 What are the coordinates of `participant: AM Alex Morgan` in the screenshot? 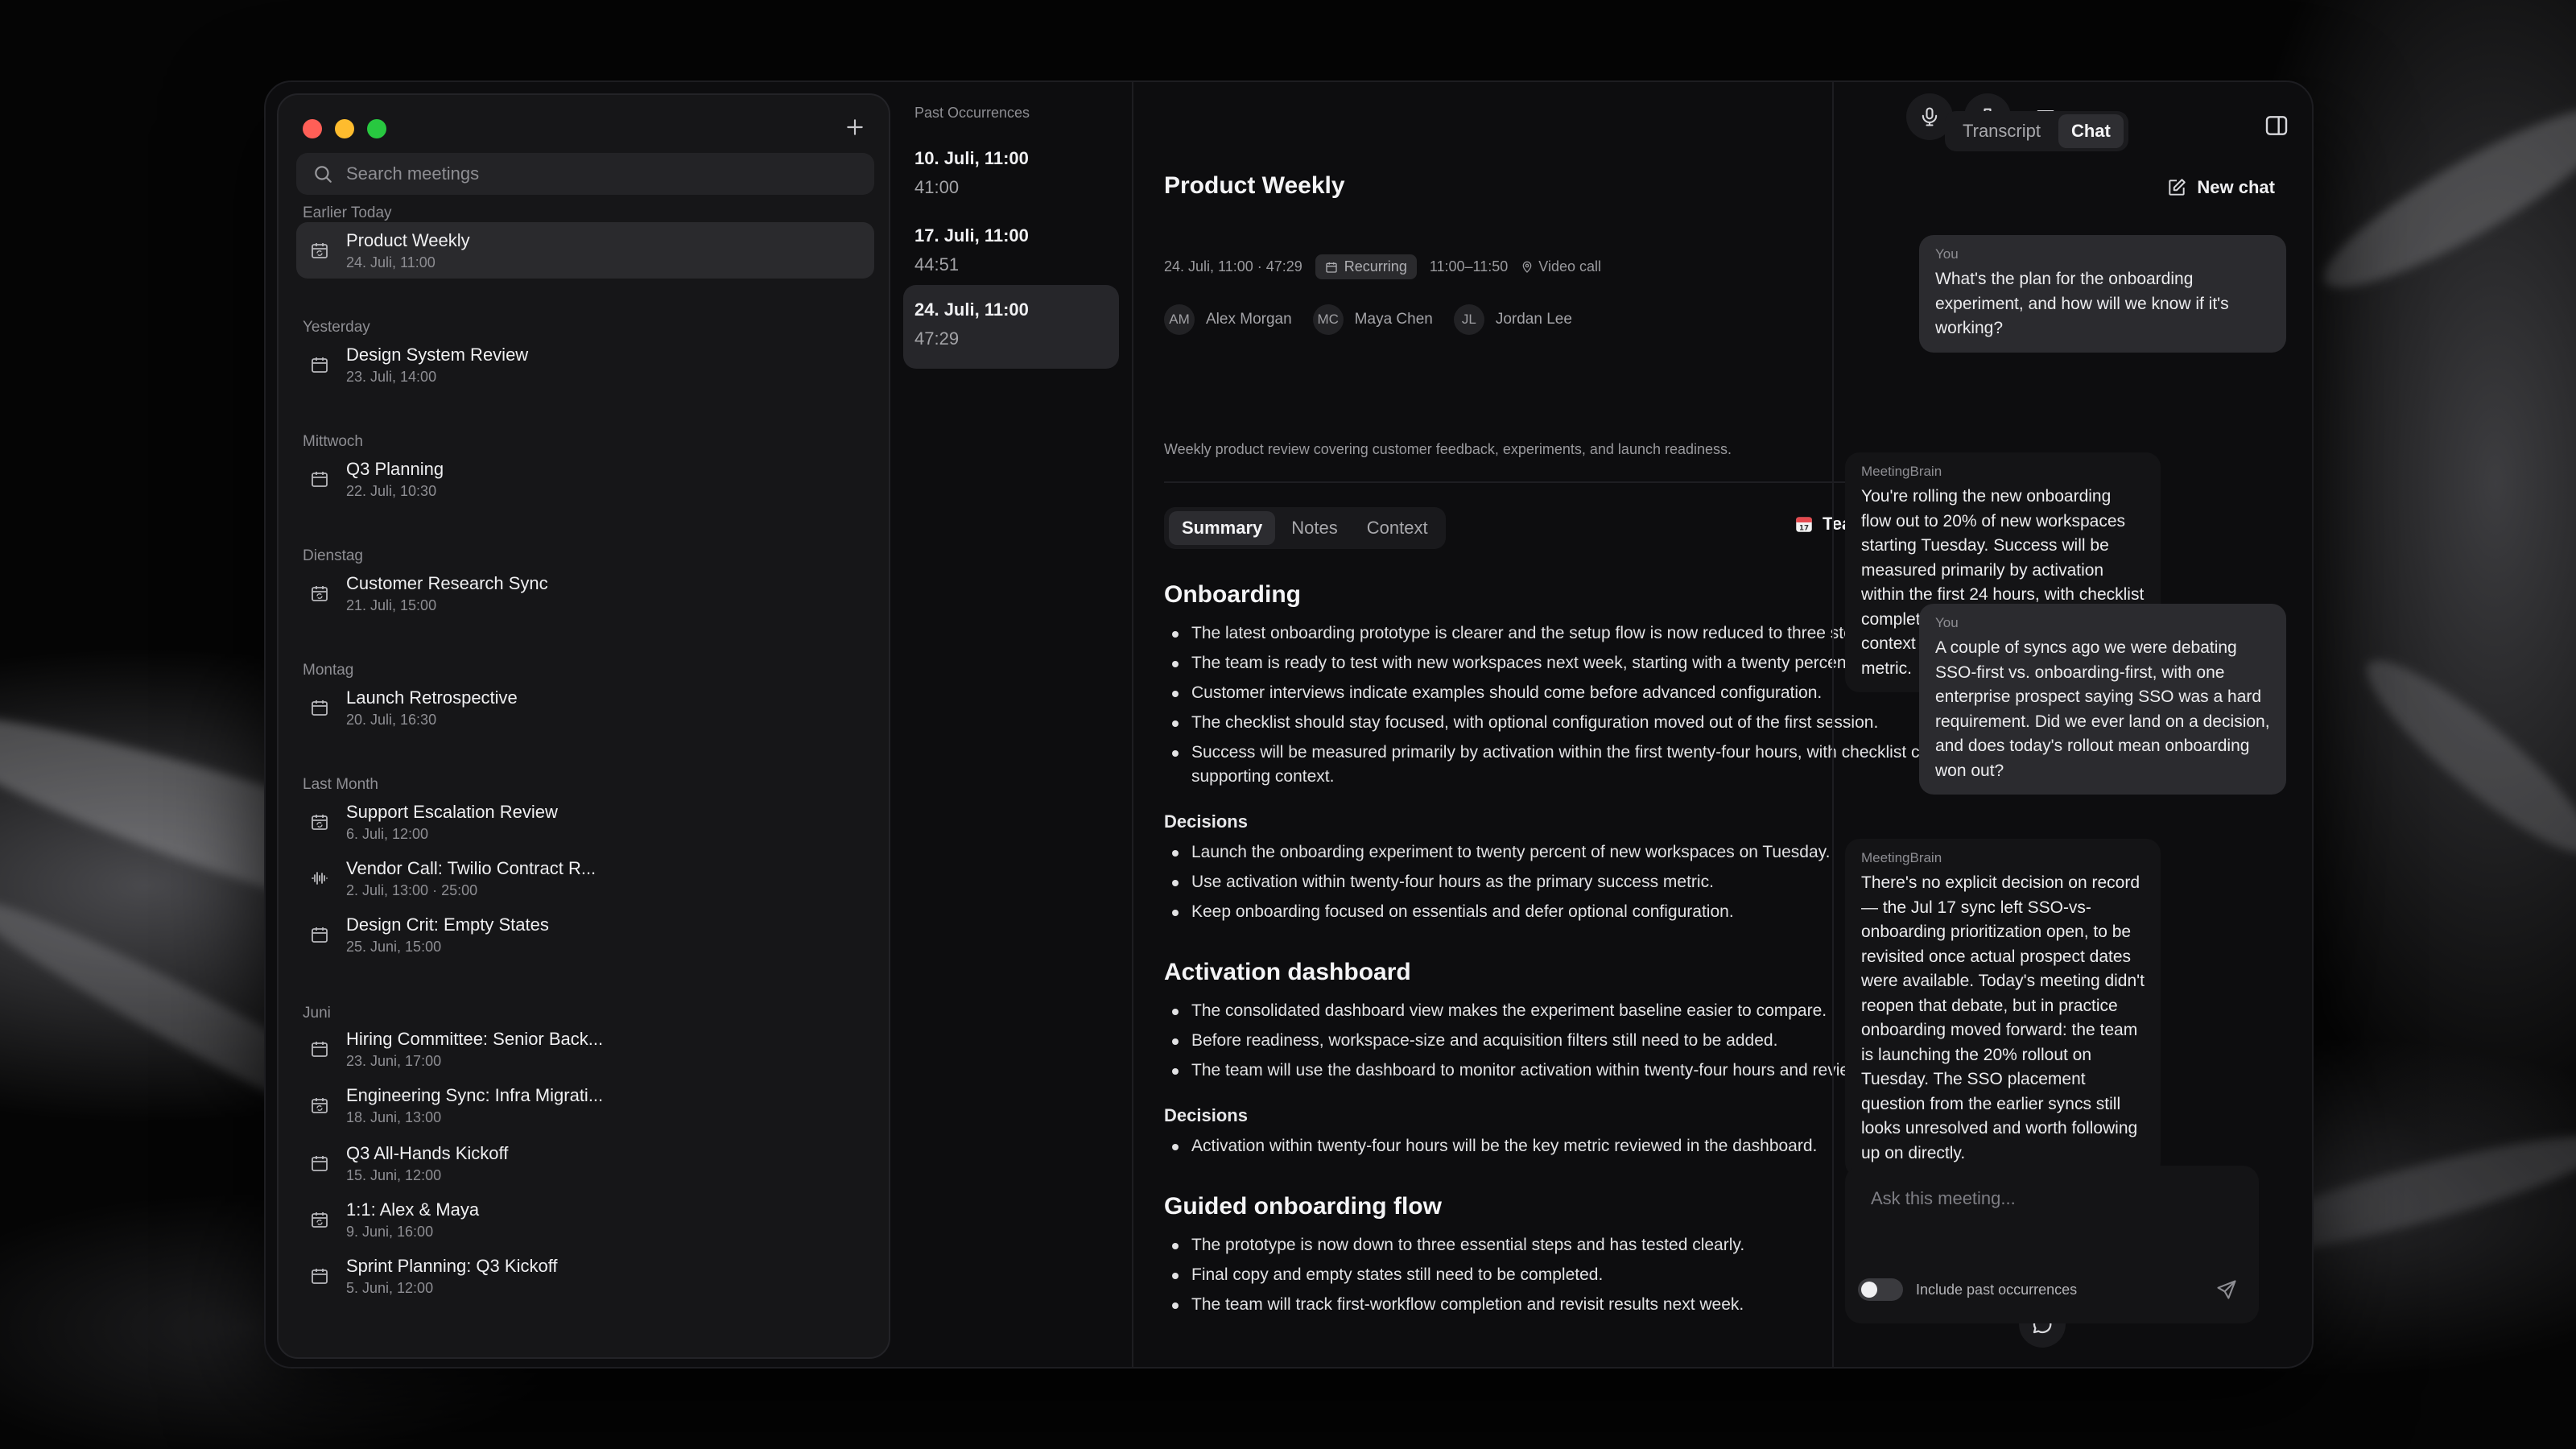 It's located at (1228, 319).